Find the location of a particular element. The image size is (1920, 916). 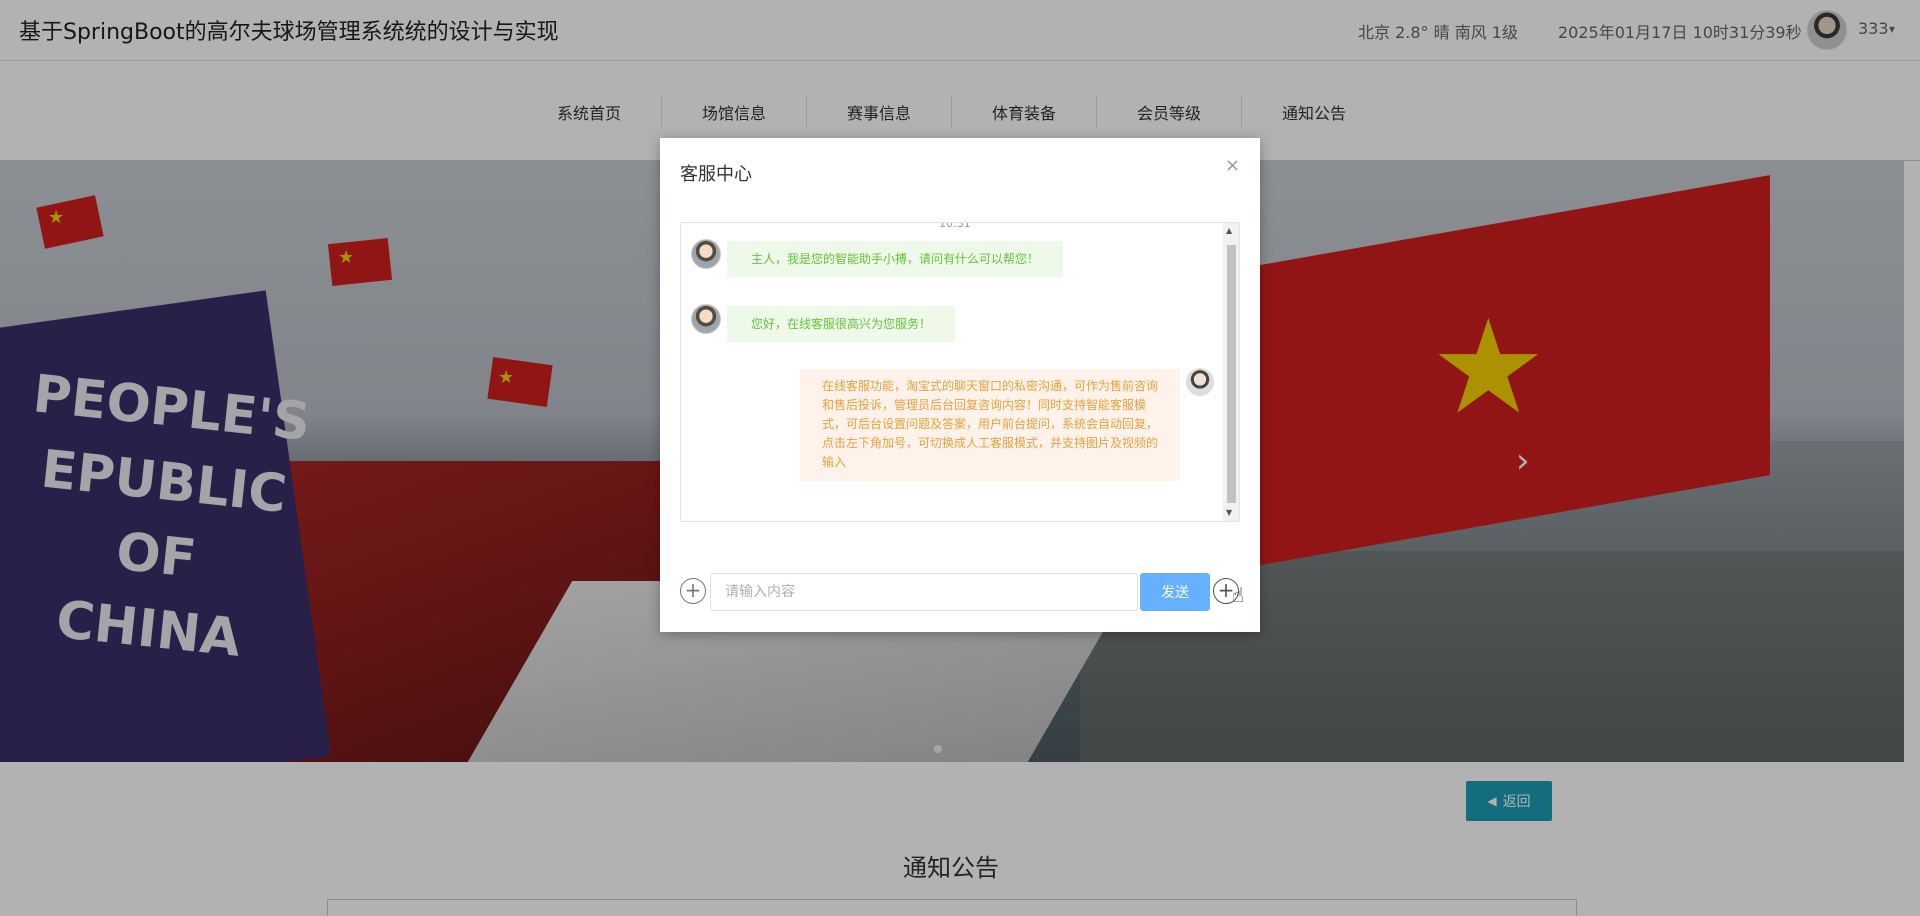

scroll-up-arrow-icon: ▲ is located at coordinates (1229, 230).